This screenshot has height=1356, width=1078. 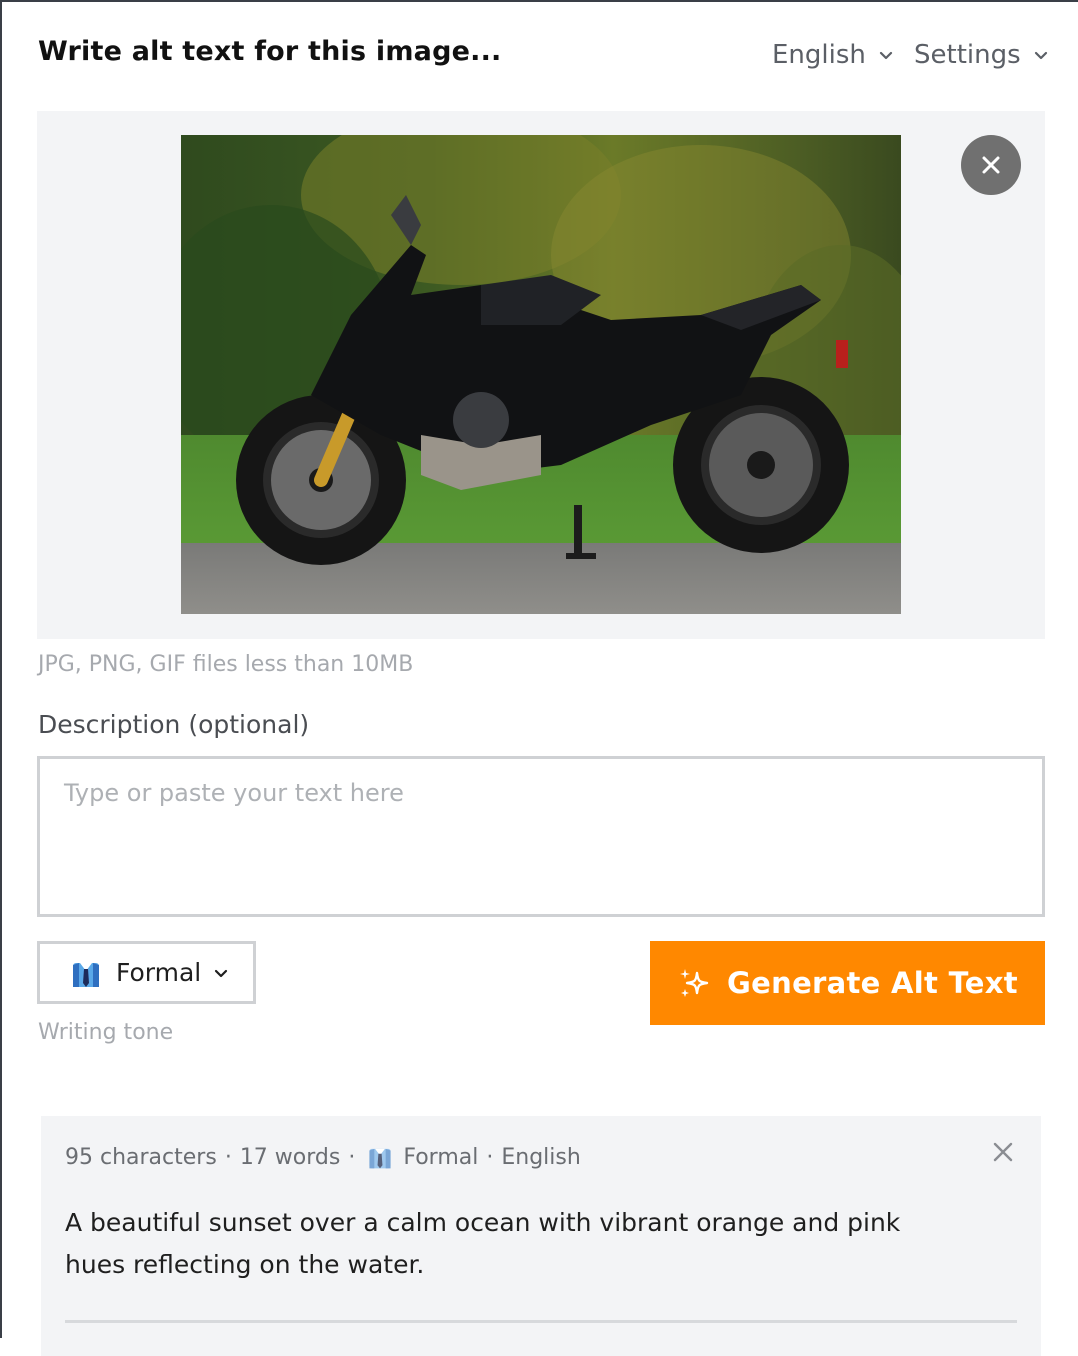 I want to click on description-label: Description (optional), so click(x=174, y=724).